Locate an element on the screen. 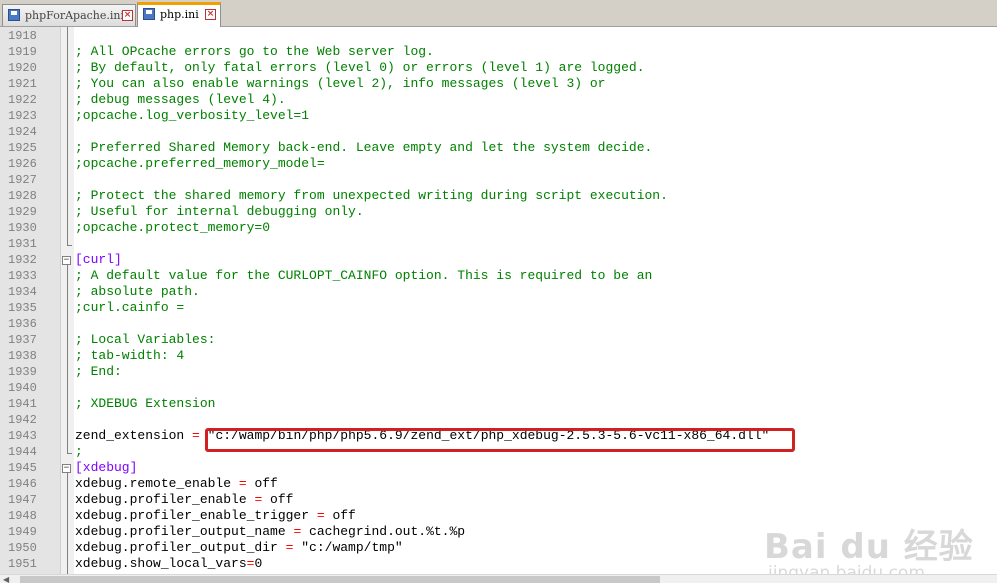  tab-label: php.ini is located at coordinates (179, 14).